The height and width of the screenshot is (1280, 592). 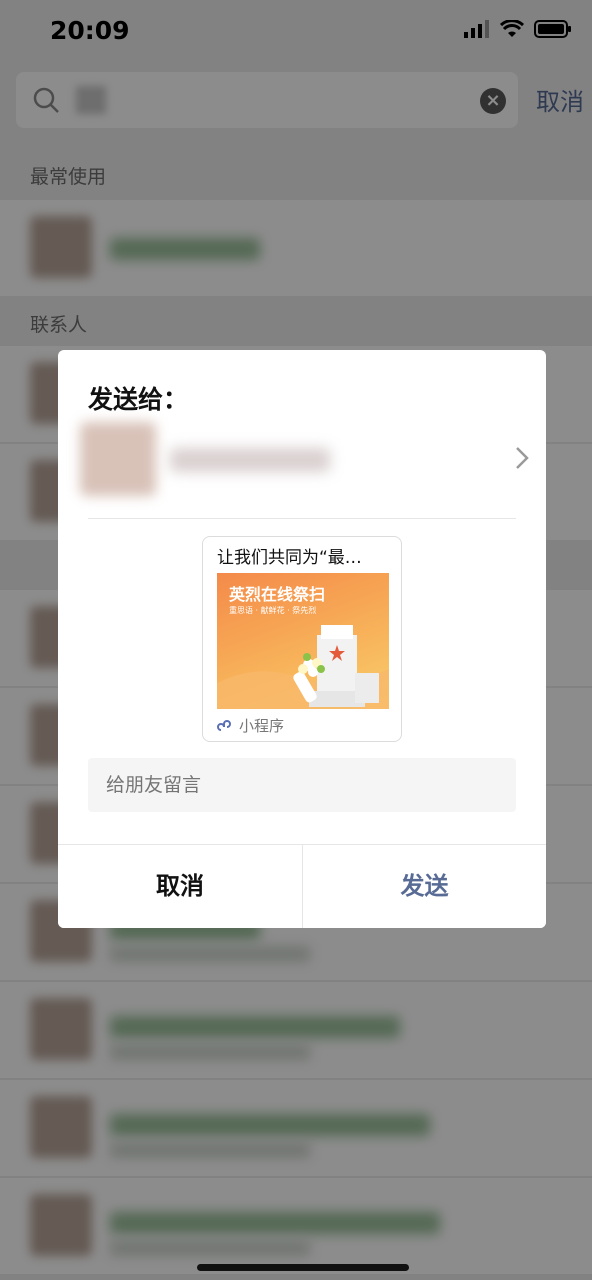 I want to click on dialog-title: 发送给：, so click(x=138, y=399).